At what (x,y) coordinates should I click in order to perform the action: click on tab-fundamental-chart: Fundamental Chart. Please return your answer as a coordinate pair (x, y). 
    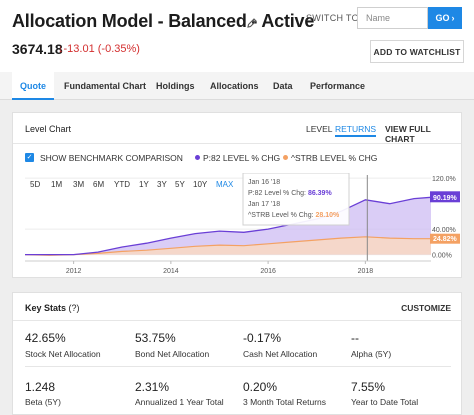
    Looking at the image, I should click on (105, 86).